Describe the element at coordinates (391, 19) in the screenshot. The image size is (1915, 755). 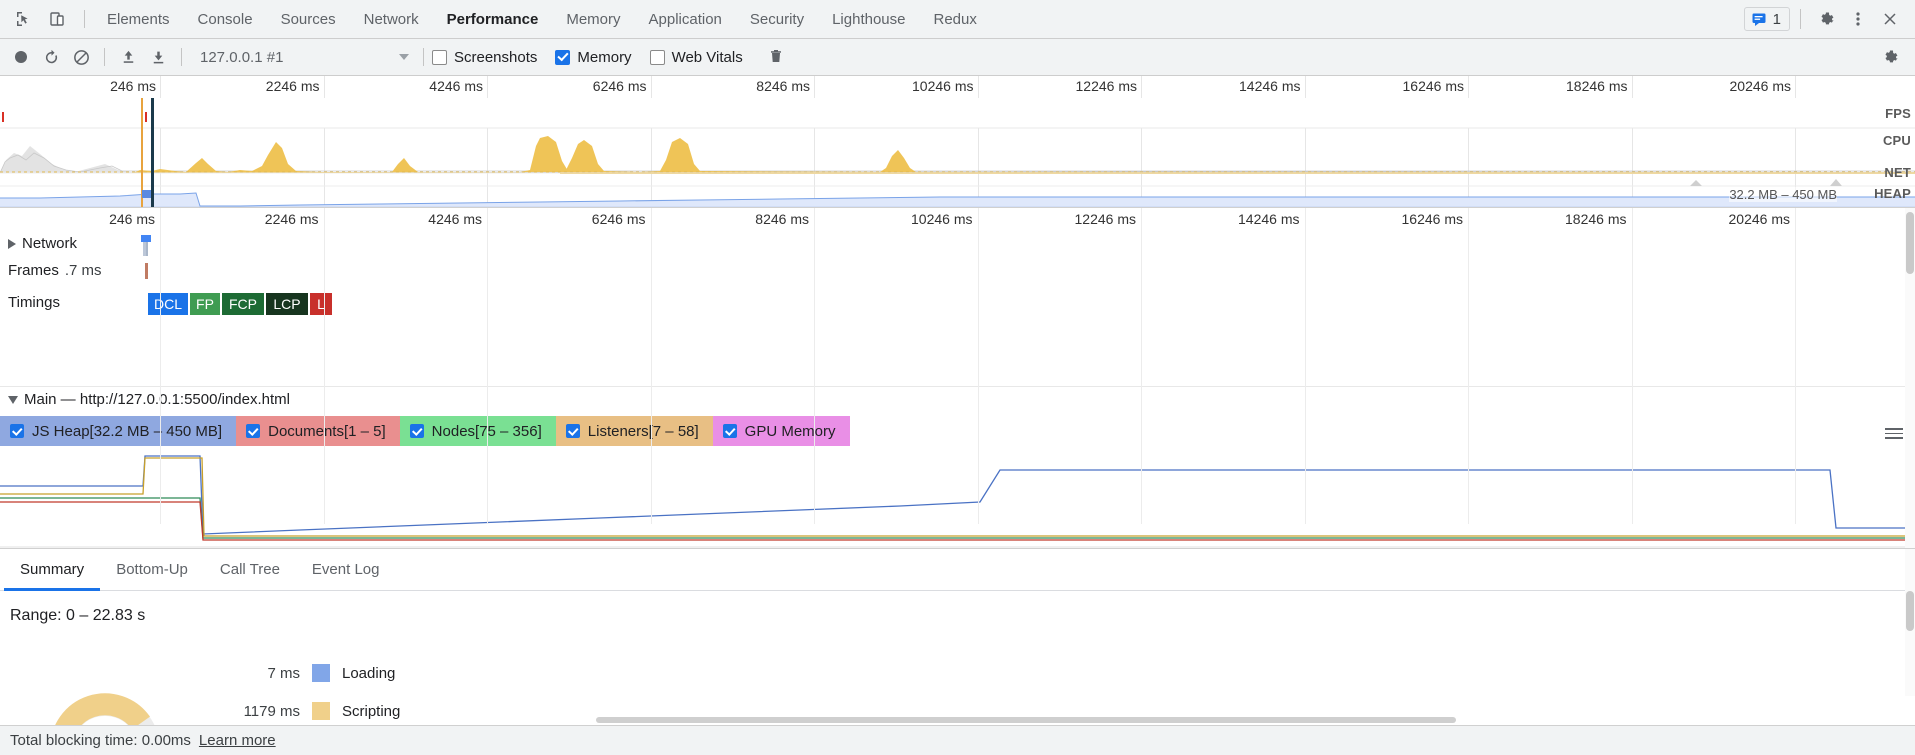
I see `tab-network: Network` at that location.